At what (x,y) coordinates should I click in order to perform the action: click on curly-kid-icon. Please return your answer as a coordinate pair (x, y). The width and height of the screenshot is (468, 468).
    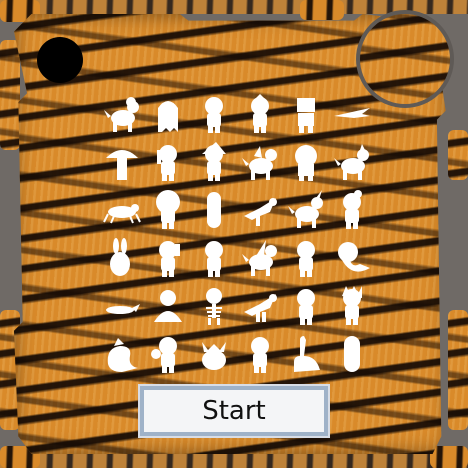
    Looking at the image, I should click on (352, 210).